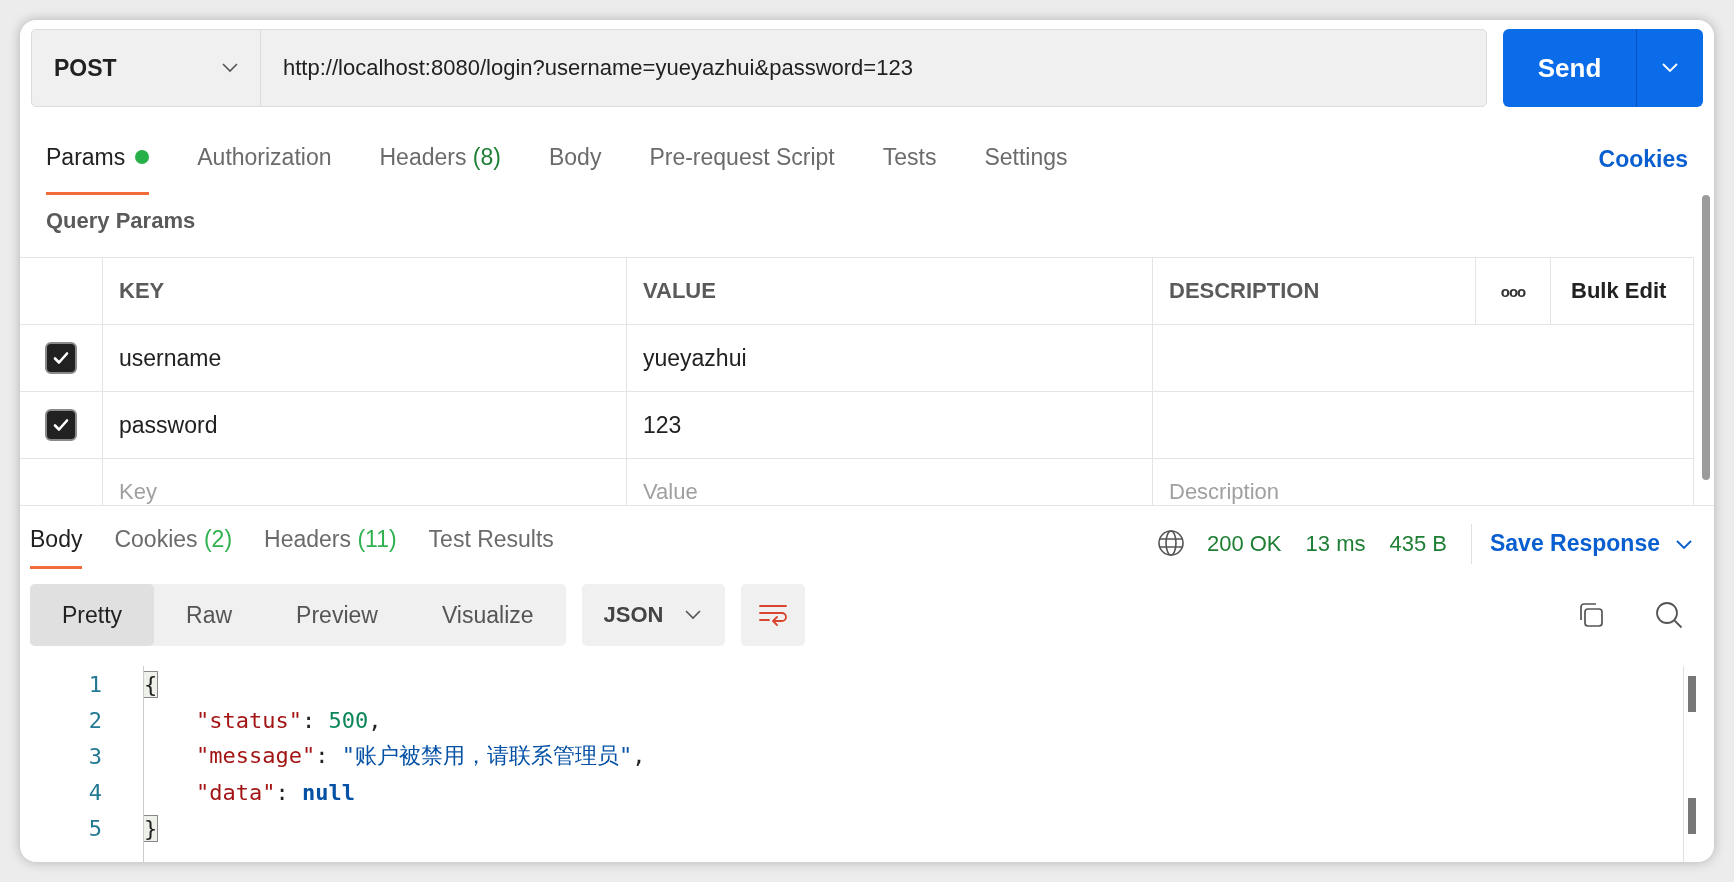 The width and height of the screenshot is (1734, 882). Describe the element at coordinates (56, 537) in the screenshot. I see `response-tab: Body` at that location.